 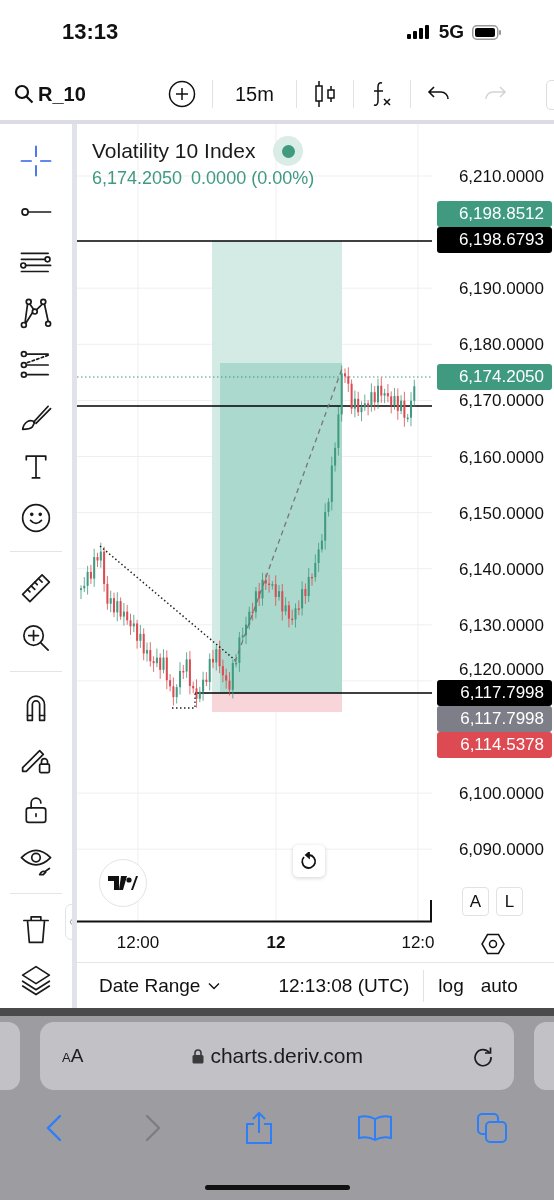 I want to click on scale-mode-button: A, so click(x=475, y=901).